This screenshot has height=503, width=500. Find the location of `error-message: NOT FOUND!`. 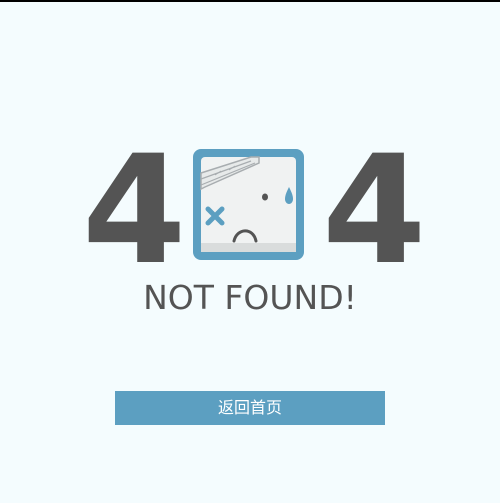

error-message: NOT FOUND! is located at coordinates (250, 297).